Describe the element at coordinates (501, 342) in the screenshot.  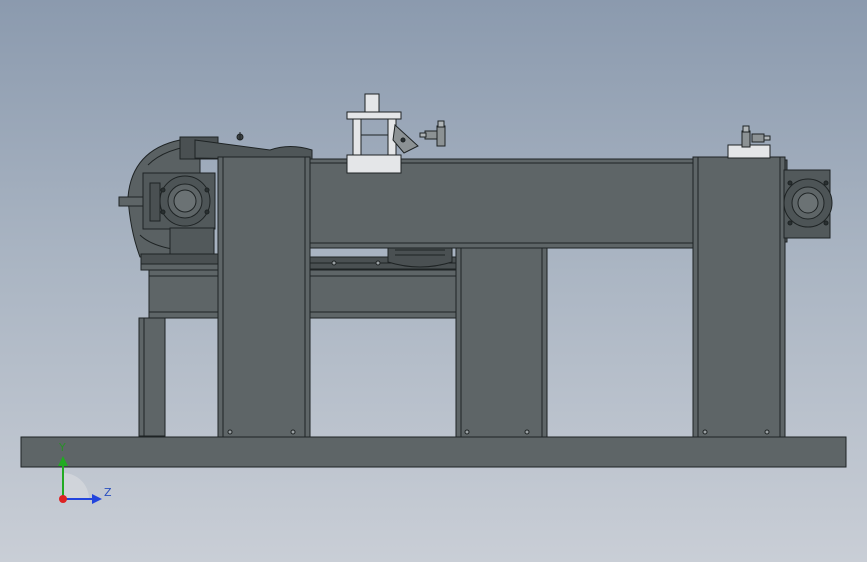
I see `center-column` at that location.